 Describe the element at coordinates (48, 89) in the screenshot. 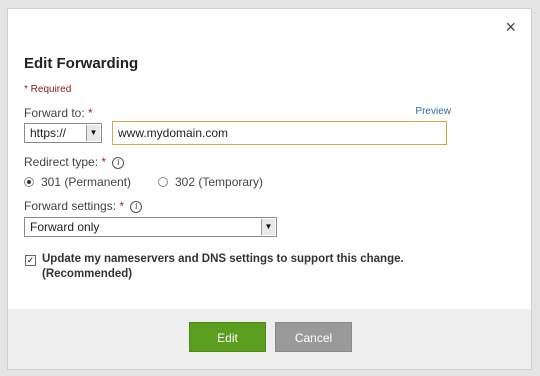

I see `required-note: * Required` at that location.